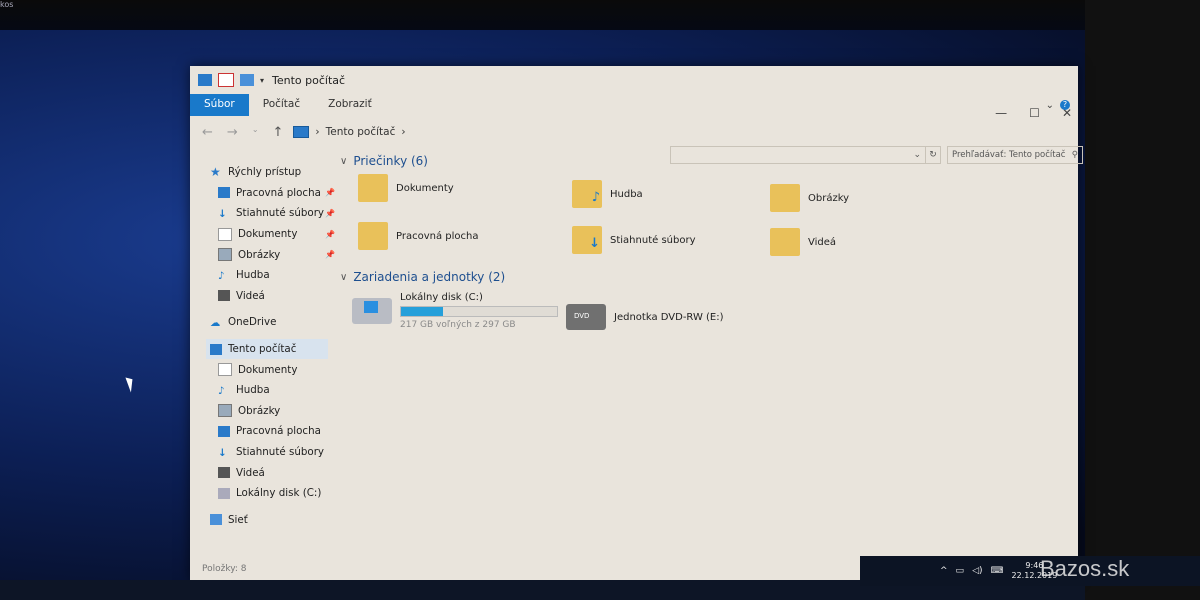 This screenshot has width=1200, height=600. I want to click on back-arrow-icon: ←, so click(207, 132).